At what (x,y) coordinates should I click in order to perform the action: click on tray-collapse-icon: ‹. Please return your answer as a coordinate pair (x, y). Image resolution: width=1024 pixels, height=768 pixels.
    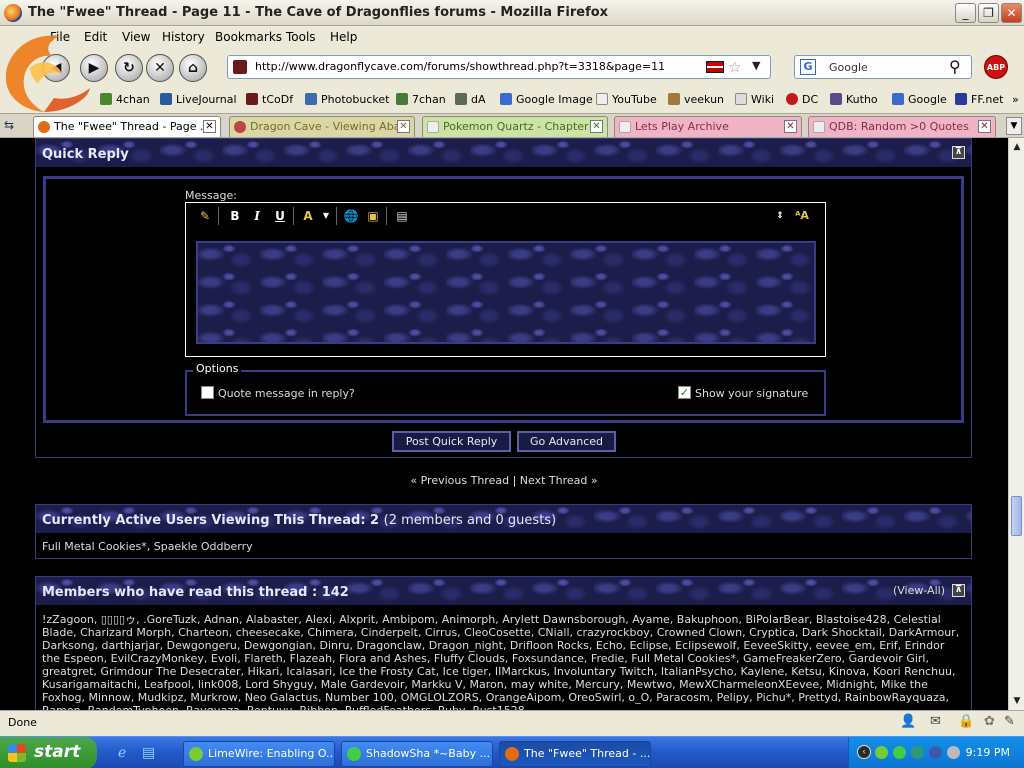
    Looking at the image, I should click on (864, 752).